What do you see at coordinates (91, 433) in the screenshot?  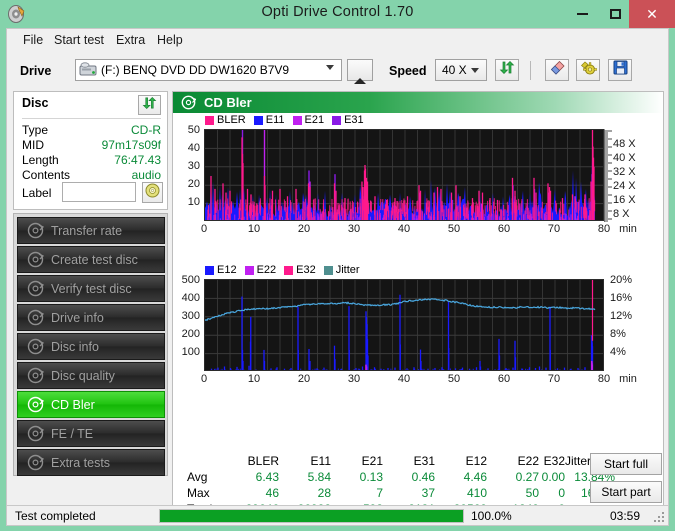 I see `sidebar-item-fe-te: FE / TE` at bounding box center [91, 433].